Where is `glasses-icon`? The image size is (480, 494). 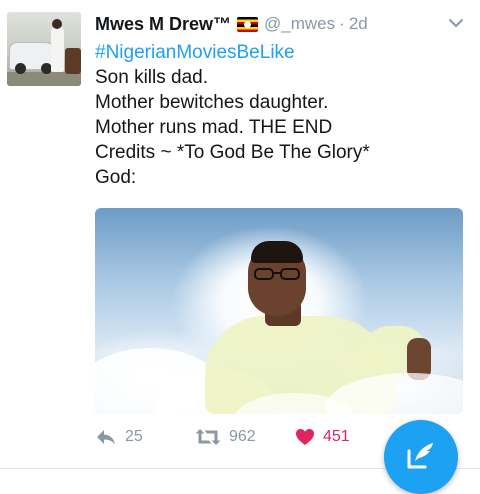 glasses-icon is located at coordinates (277, 274).